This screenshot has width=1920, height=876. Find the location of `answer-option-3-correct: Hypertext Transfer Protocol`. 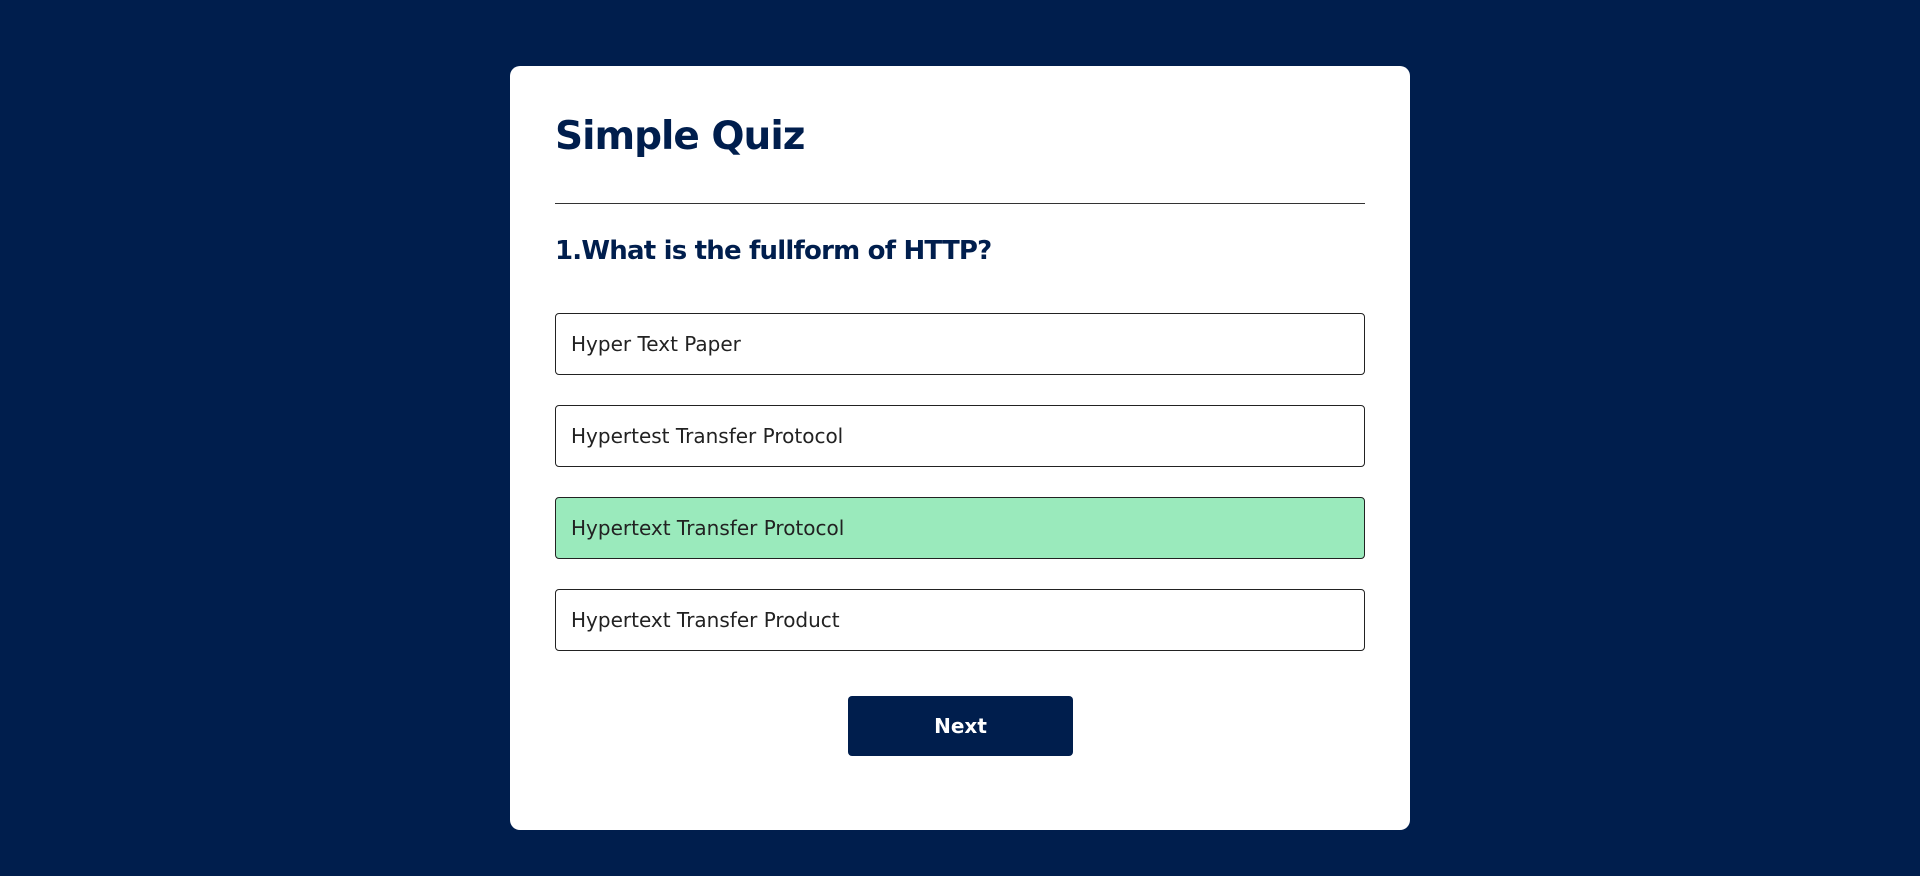

answer-option-3-correct: Hypertext Transfer Protocol is located at coordinates (960, 528).